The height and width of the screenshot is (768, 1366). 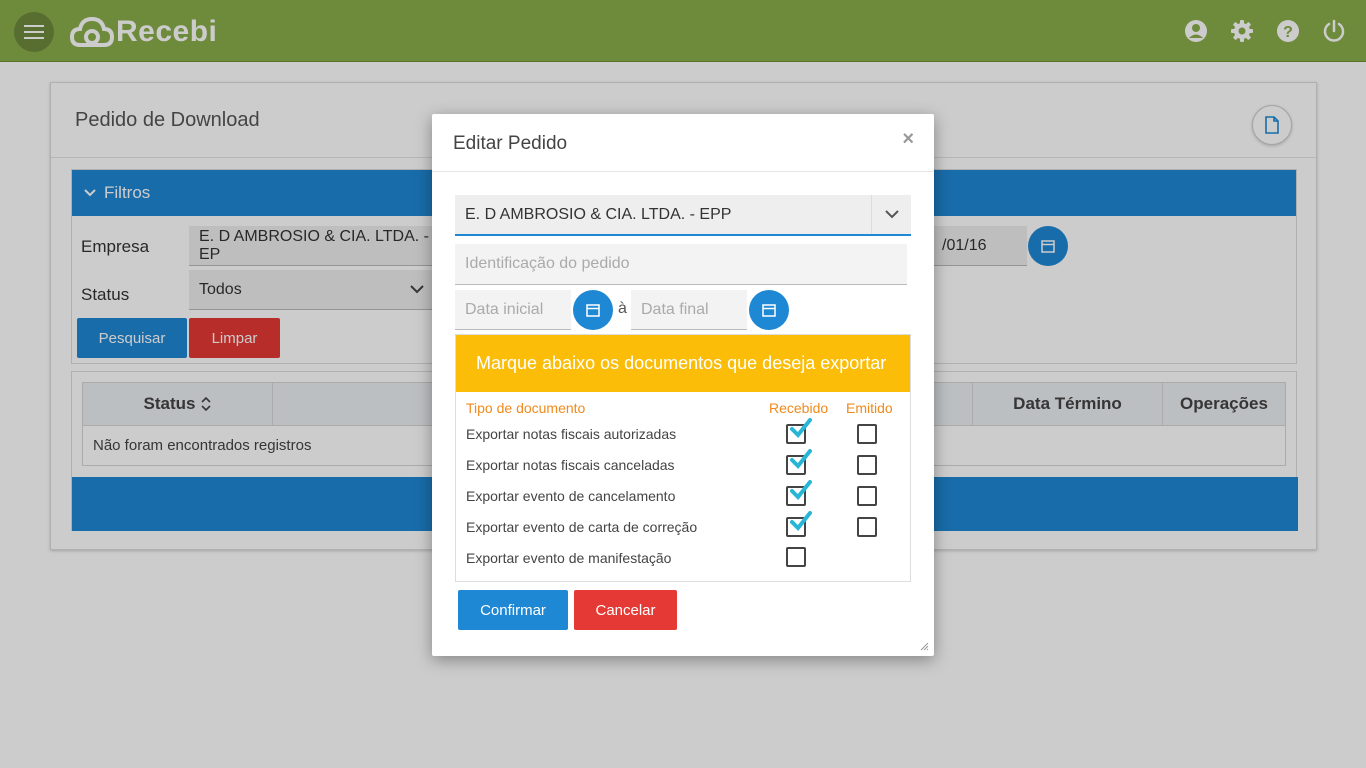 What do you see at coordinates (598, 214) in the screenshot?
I see `company-select-value: E. D AMBROSIO & CIA. LTDA. - EPP` at bounding box center [598, 214].